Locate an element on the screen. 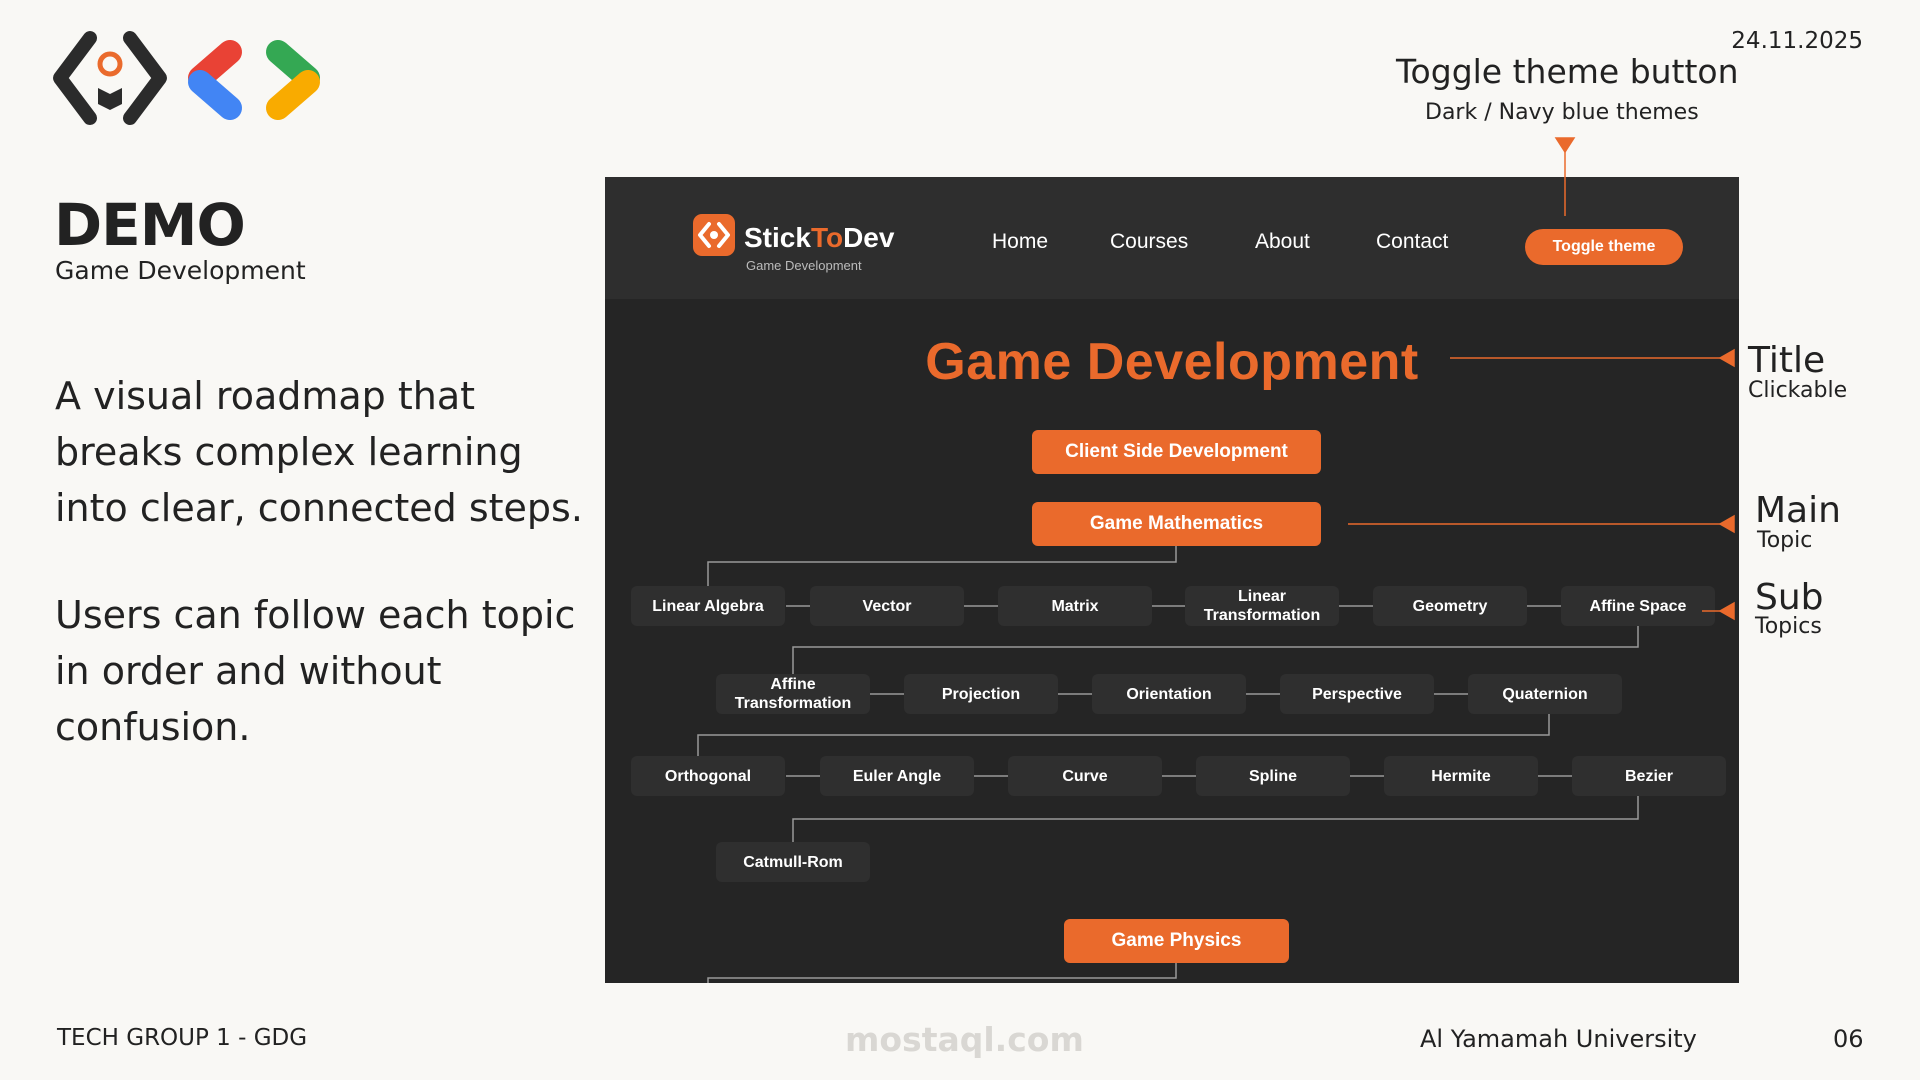 The height and width of the screenshot is (1080, 1920). footer-university: Al Yamamah University is located at coordinates (1558, 1039).